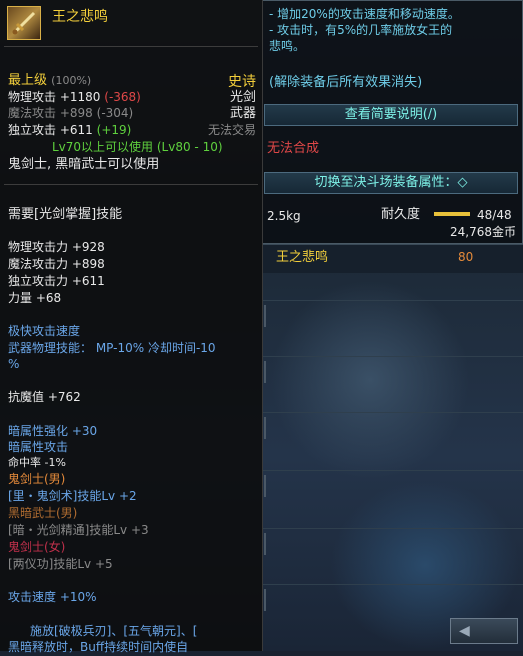 The height and width of the screenshot is (656, 523). What do you see at coordinates (76, 113) in the screenshot?
I see `magic-attack-value: +898` at bounding box center [76, 113].